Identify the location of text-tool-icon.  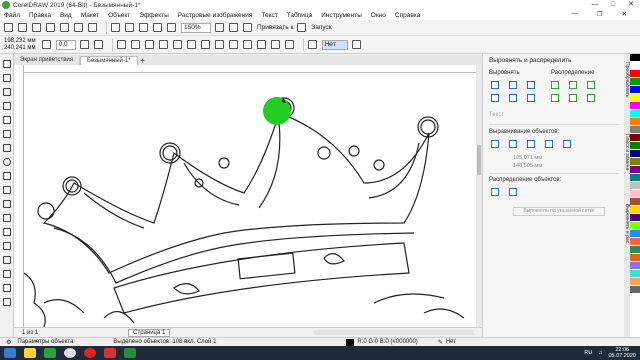
(6, 190).